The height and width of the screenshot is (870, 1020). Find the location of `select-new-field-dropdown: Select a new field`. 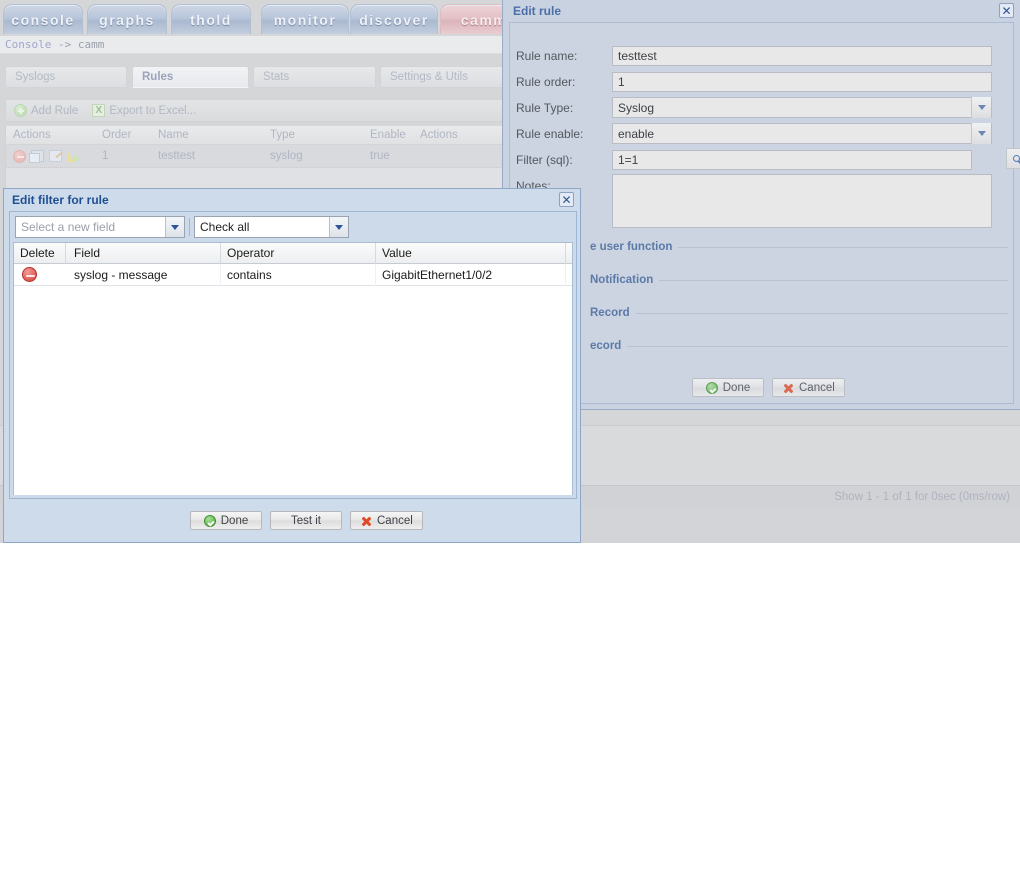

select-new-field-dropdown: Select a new field is located at coordinates (100, 227).